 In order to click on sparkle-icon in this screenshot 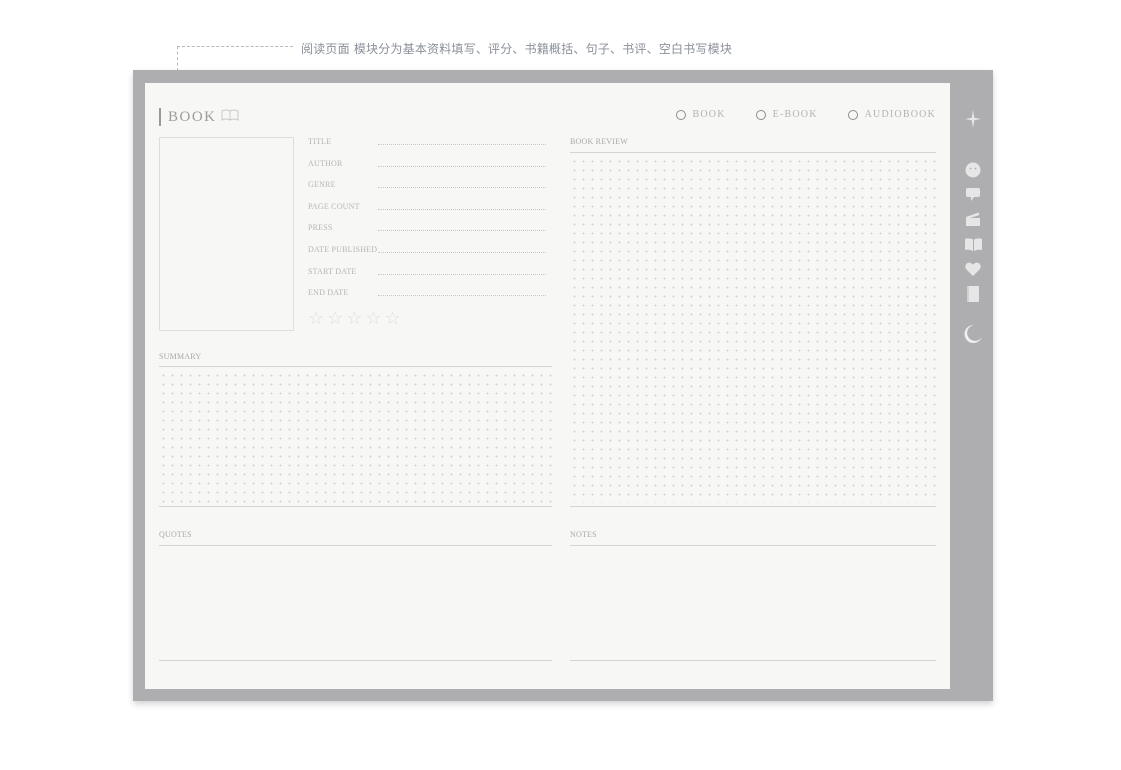, I will do `click(973, 119)`.